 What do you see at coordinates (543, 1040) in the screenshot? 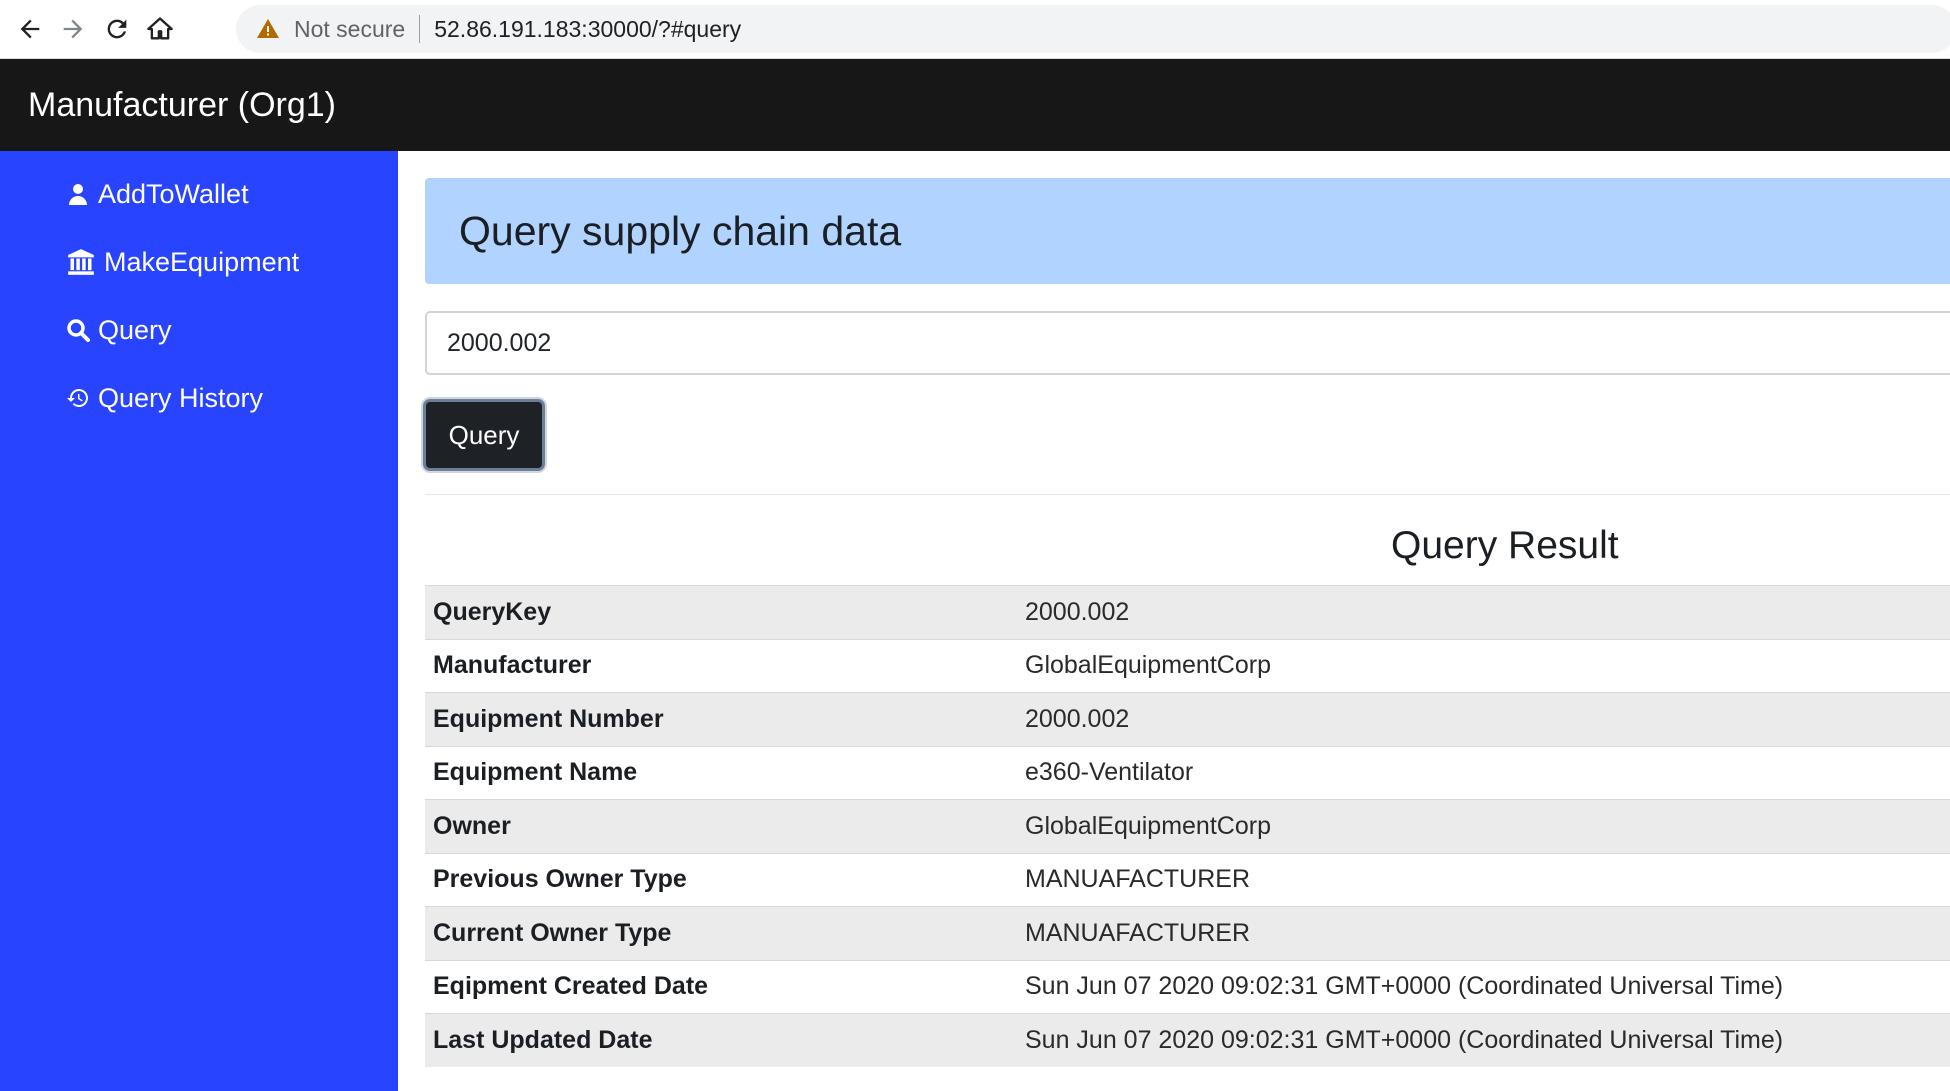
I see `row-key: Last Updated Date` at bounding box center [543, 1040].